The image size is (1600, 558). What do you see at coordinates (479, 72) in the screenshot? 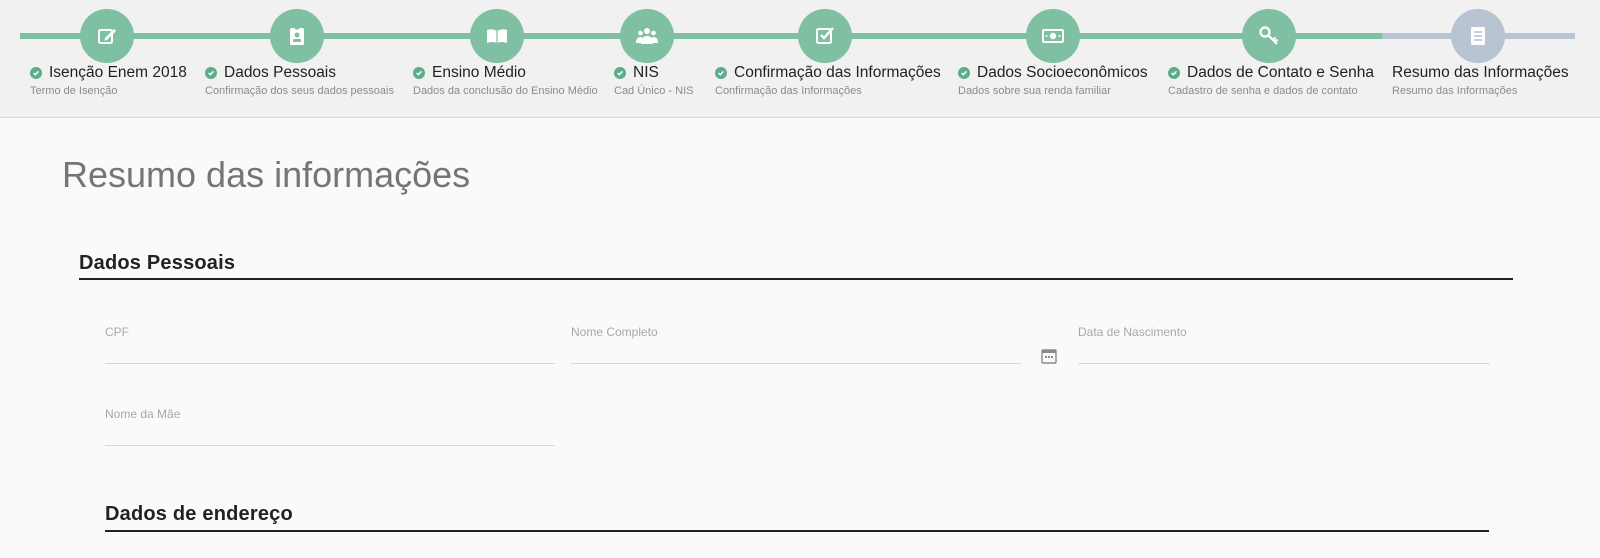
I see `step-title: Ensino Médio` at bounding box center [479, 72].